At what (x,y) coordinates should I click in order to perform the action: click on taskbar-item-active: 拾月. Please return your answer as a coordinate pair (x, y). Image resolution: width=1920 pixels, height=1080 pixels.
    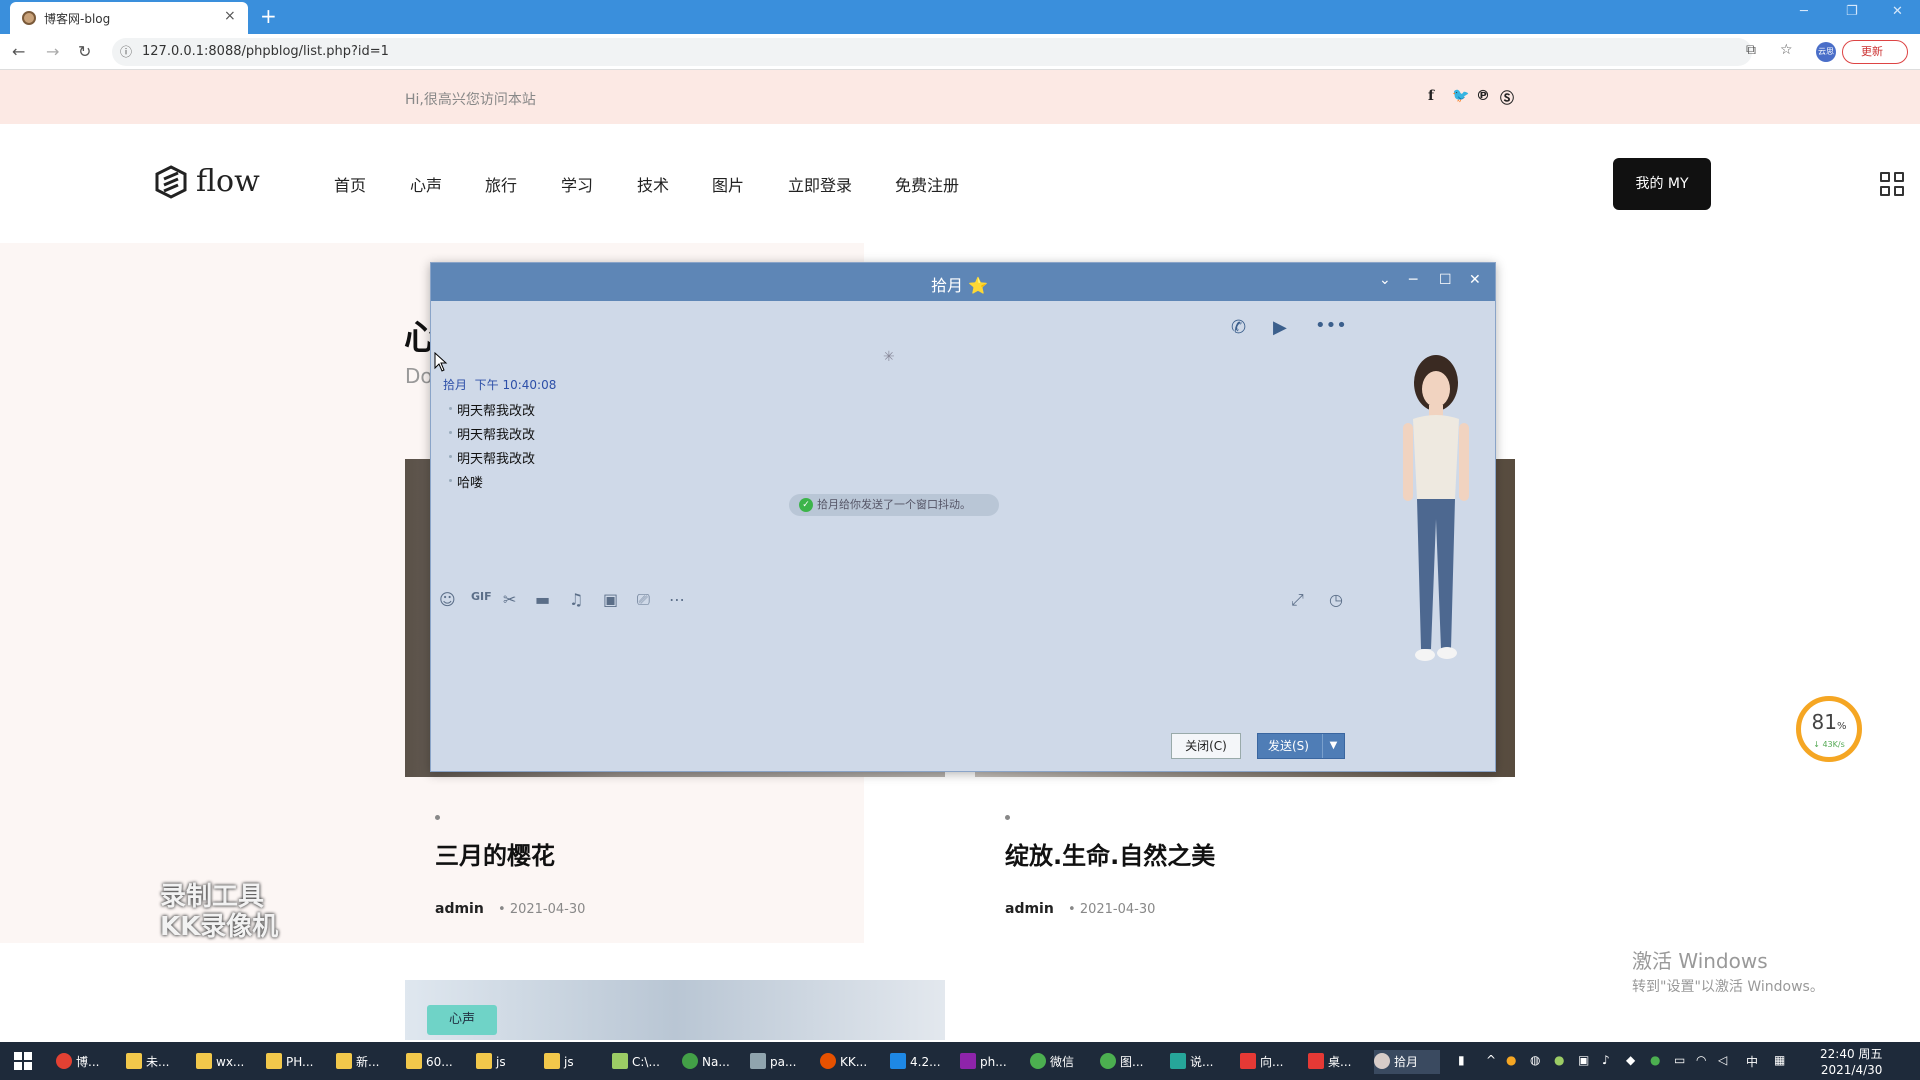
    Looking at the image, I should click on (1407, 1062).